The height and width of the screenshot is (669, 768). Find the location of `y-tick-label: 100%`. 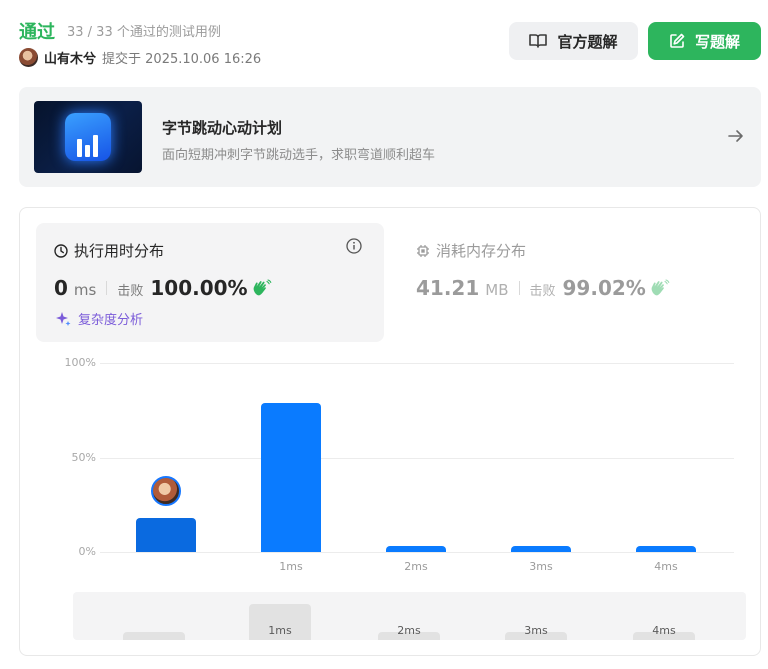

y-tick-label: 100% is located at coordinates (80, 362).